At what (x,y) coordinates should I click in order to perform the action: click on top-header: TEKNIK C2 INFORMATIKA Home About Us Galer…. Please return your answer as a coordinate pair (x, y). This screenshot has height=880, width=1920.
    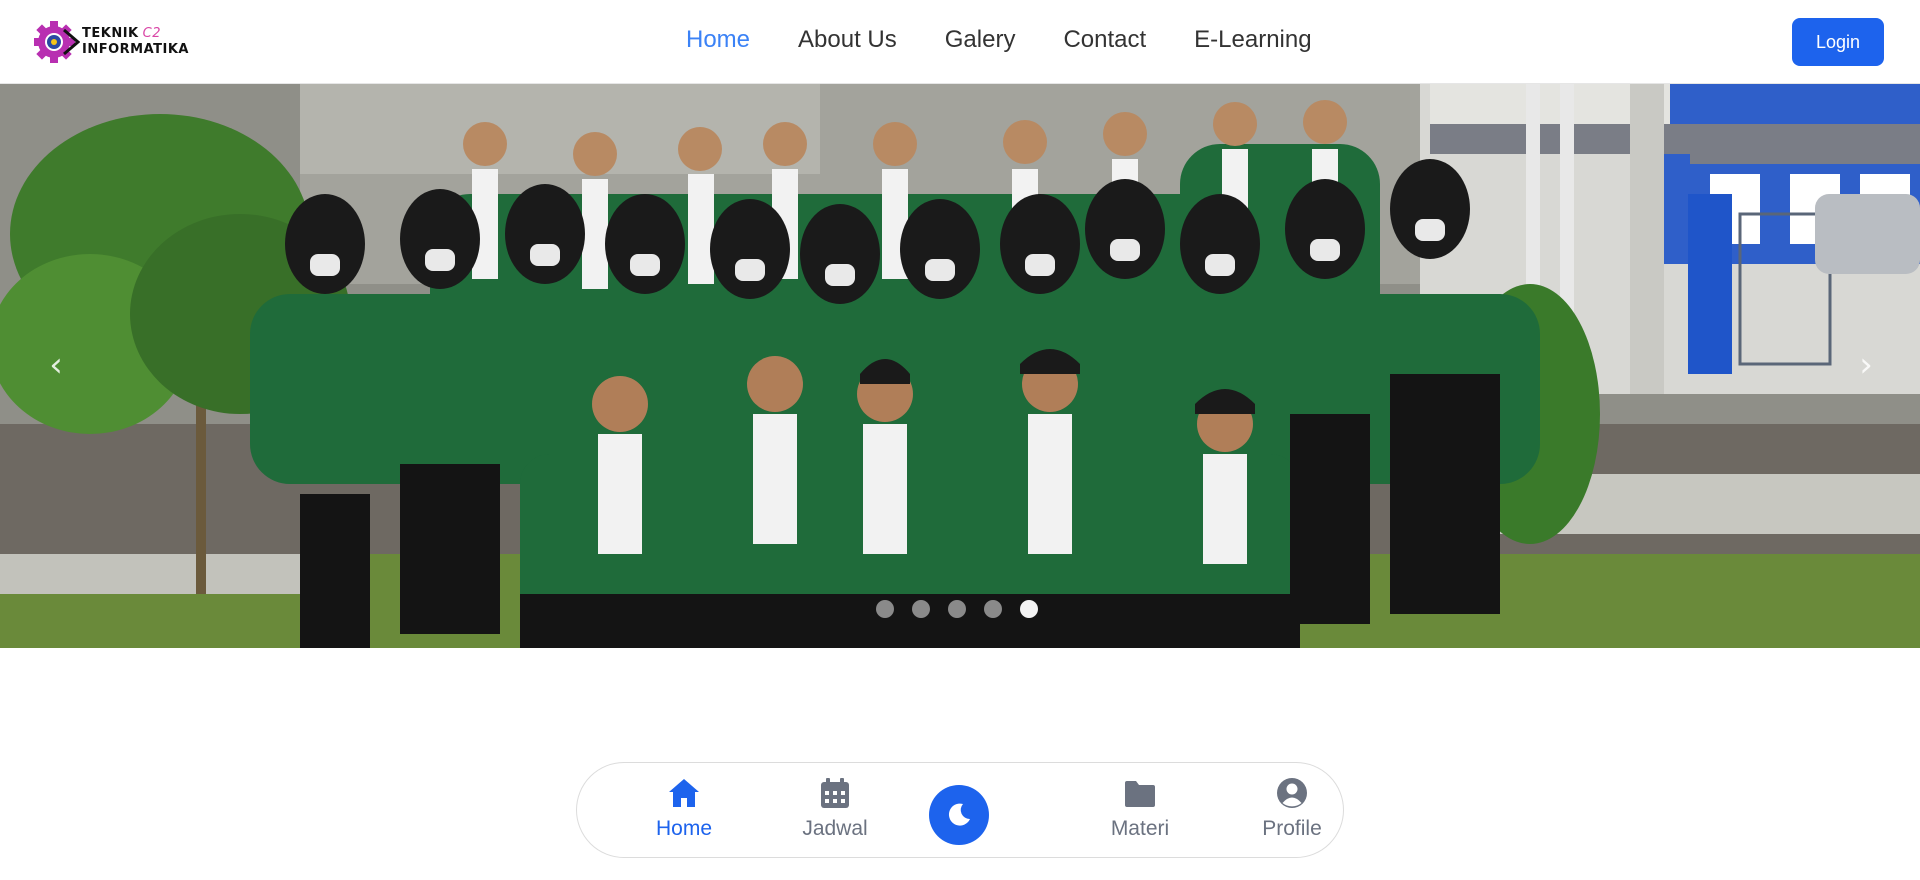
    Looking at the image, I should click on (960, 42).